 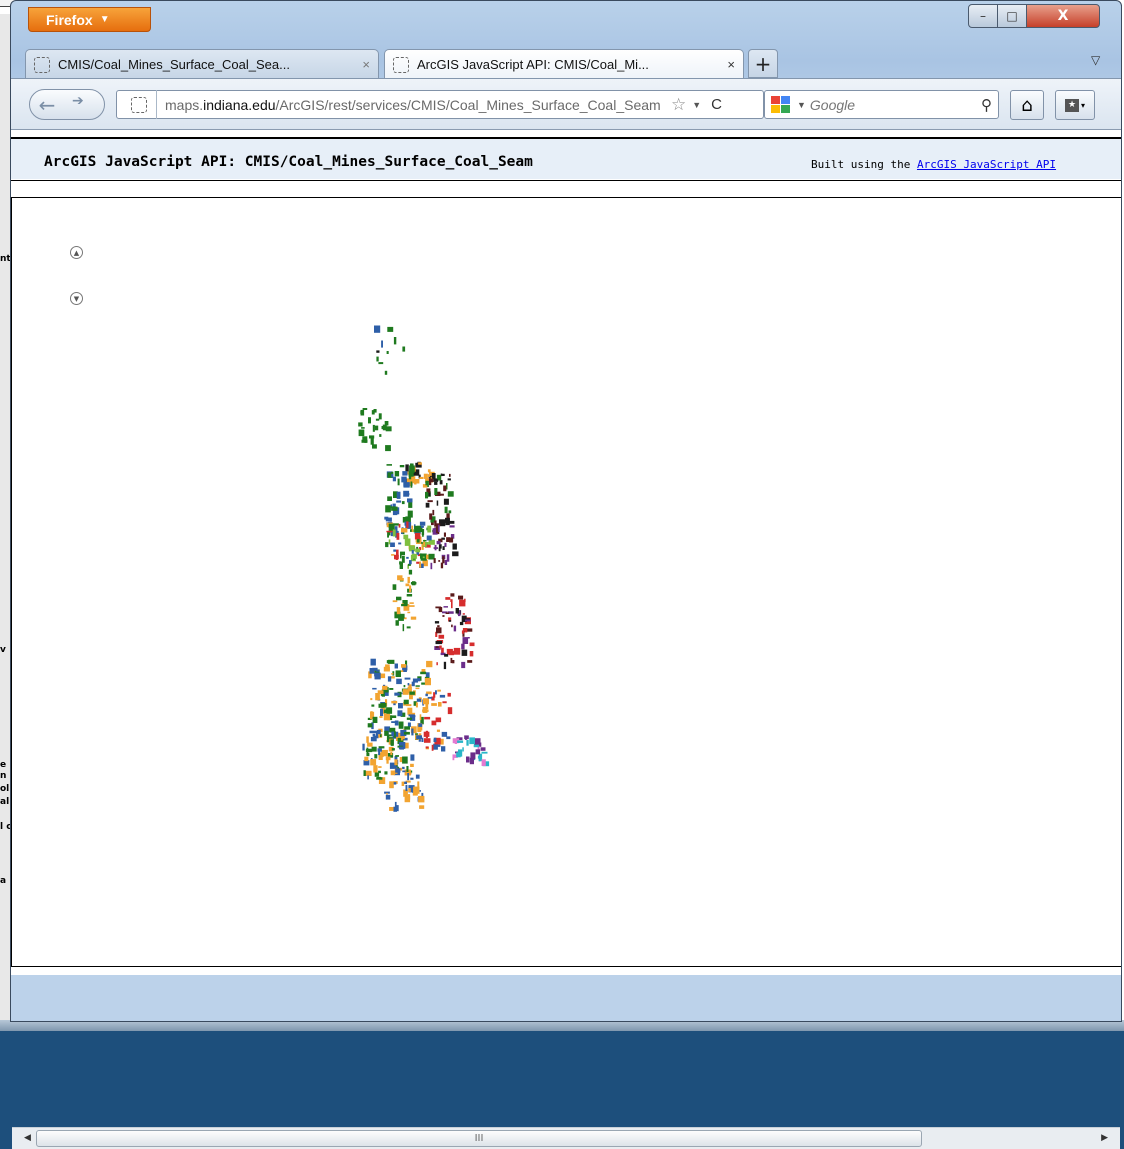 What do you see at coordinates (986, 164) in the screenshot?
I see `arcgis-api-link: ArcGIS JavaScript API` at bounding box center [986, 164].